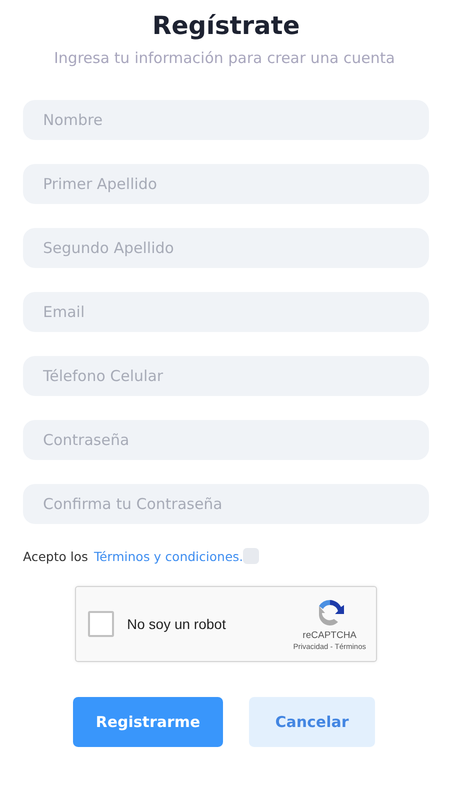 The height and width of the screenshot is (787, 449). What do you see at coordinates (226, 504) in the screenshot?
I see `input-field: Confirma tu Contraseña` at bounding box center [226, 504].